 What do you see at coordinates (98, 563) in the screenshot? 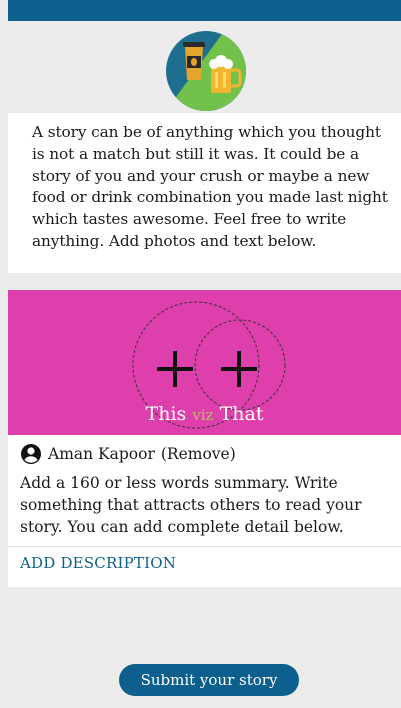
I see `add-description-button: ADD DESCRIPTION` at bounding box center [98, 563].